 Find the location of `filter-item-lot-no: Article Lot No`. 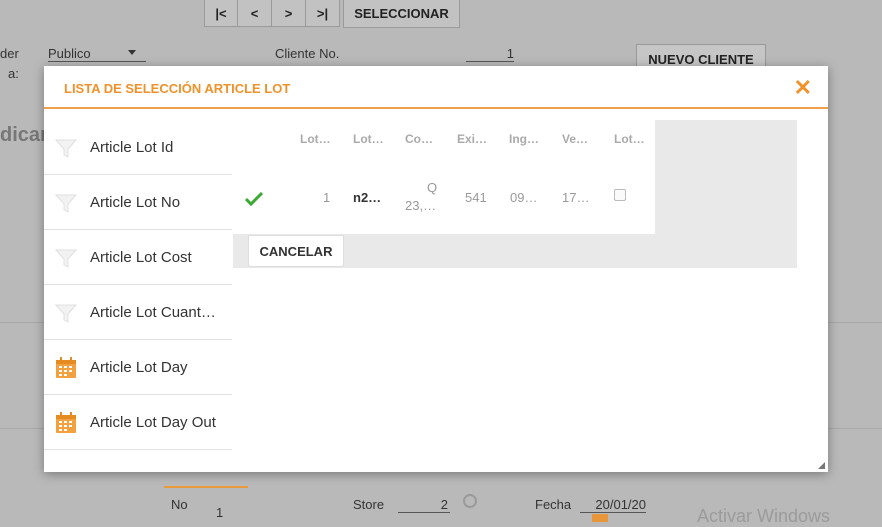

filter-item-lot-no: Article Lot No is located at coordinates (138, 203).